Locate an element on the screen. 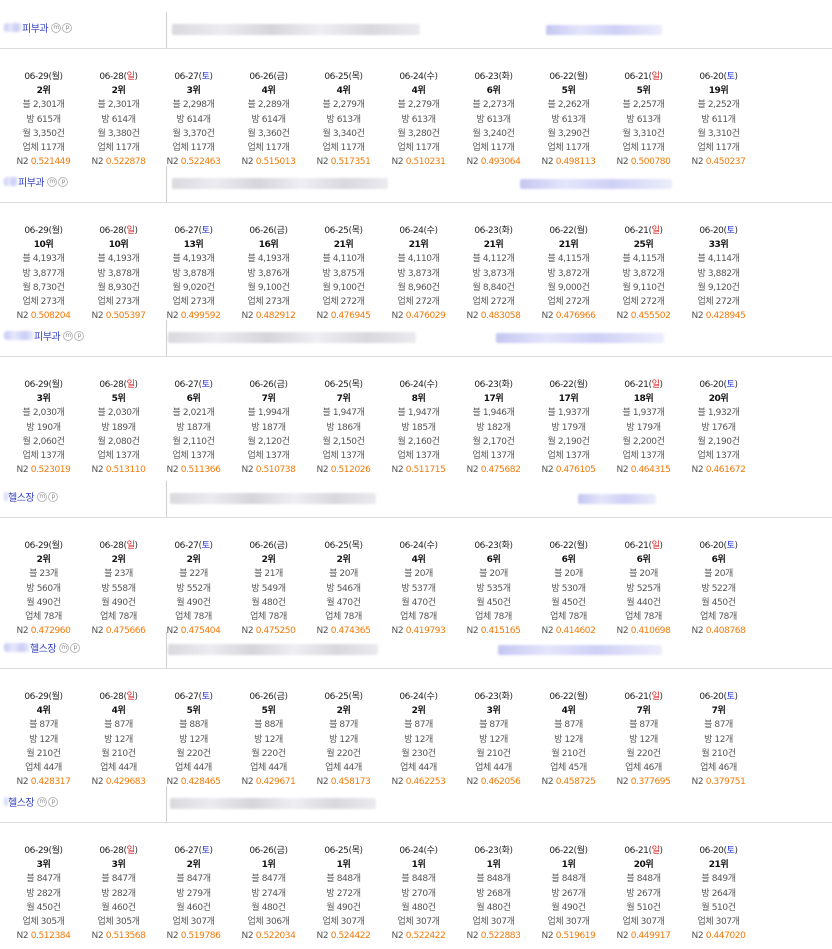  bang-count: 방 613개 is located at coordinates (568, 119).